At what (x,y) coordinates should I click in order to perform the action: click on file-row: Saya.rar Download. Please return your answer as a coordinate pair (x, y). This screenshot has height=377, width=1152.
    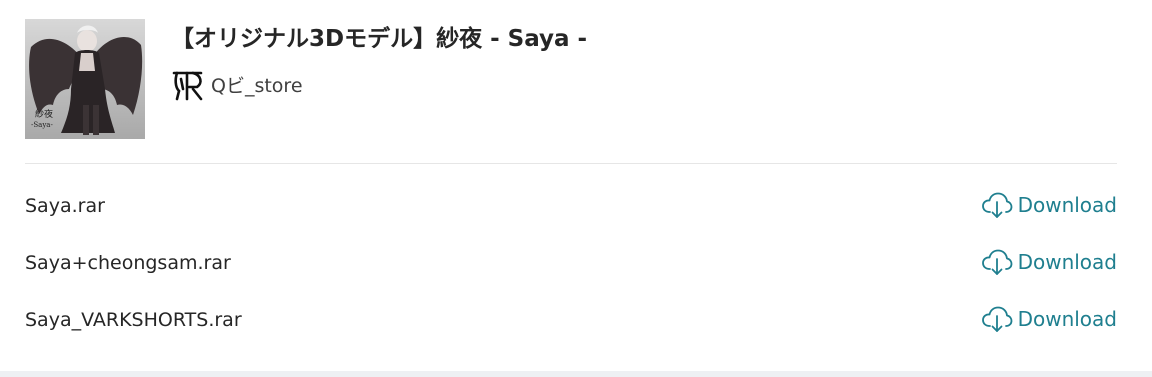
    Looking at the image, I should click on (571, 206).